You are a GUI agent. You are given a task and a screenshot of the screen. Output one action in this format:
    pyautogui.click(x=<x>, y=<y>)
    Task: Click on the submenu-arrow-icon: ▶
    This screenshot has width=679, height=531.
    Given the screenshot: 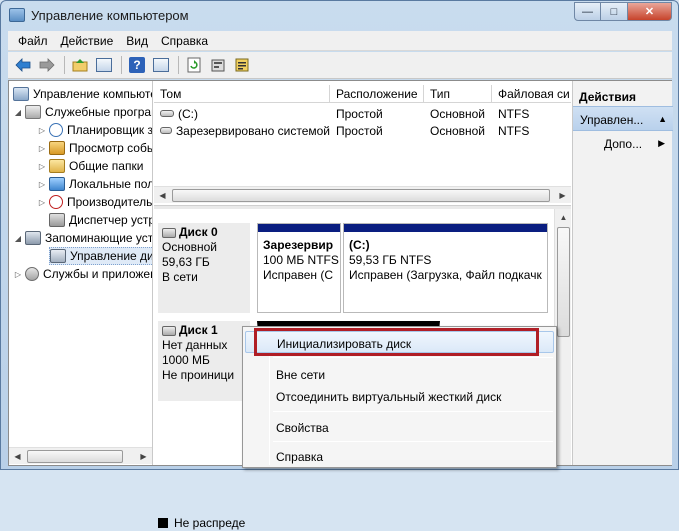 What is the action you would take?
    pyautogui.click(x=661, y=143)
    